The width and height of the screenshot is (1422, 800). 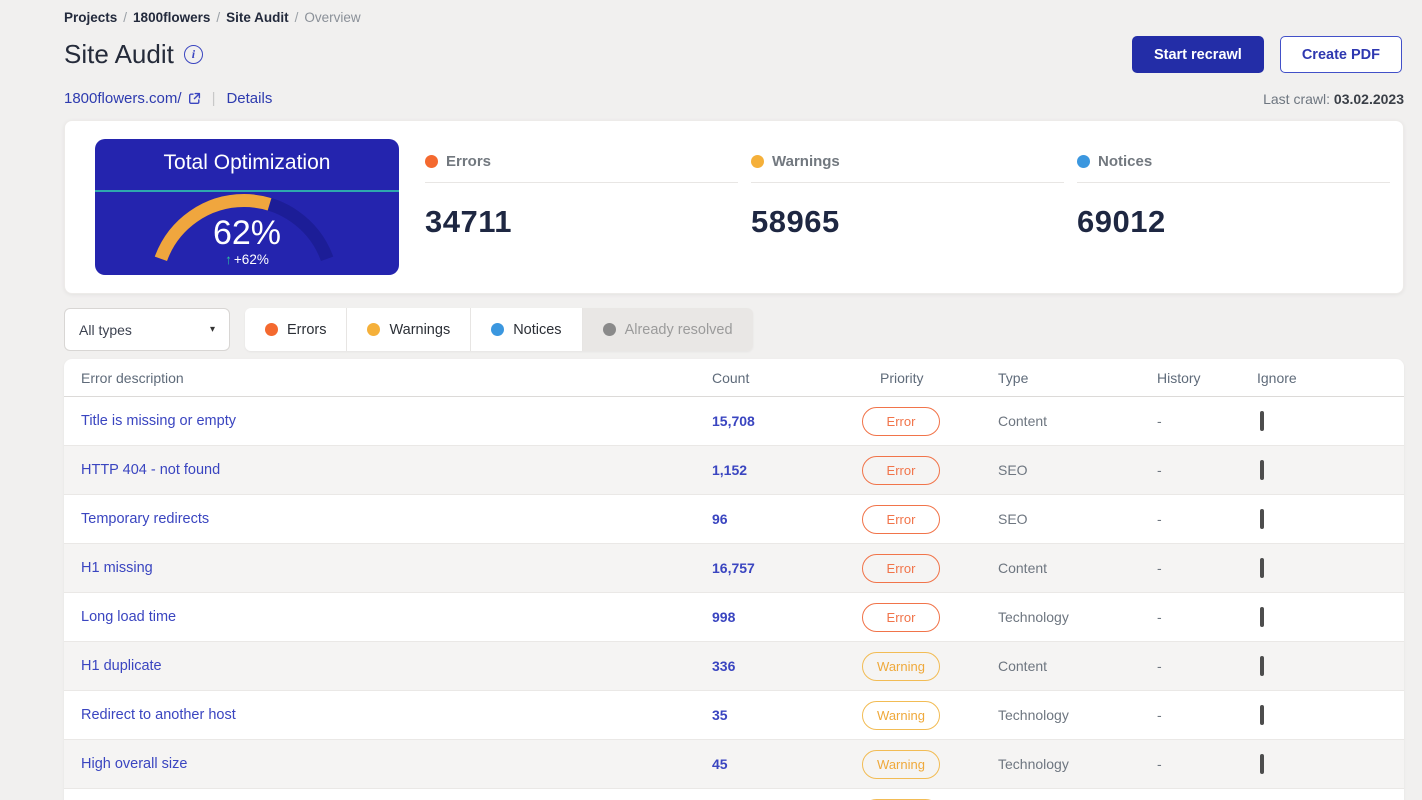 What do you see at coordinates (409, 329) in the screenshot?
I see `severity-tab: Warnings` at bounding box center [409, 329].